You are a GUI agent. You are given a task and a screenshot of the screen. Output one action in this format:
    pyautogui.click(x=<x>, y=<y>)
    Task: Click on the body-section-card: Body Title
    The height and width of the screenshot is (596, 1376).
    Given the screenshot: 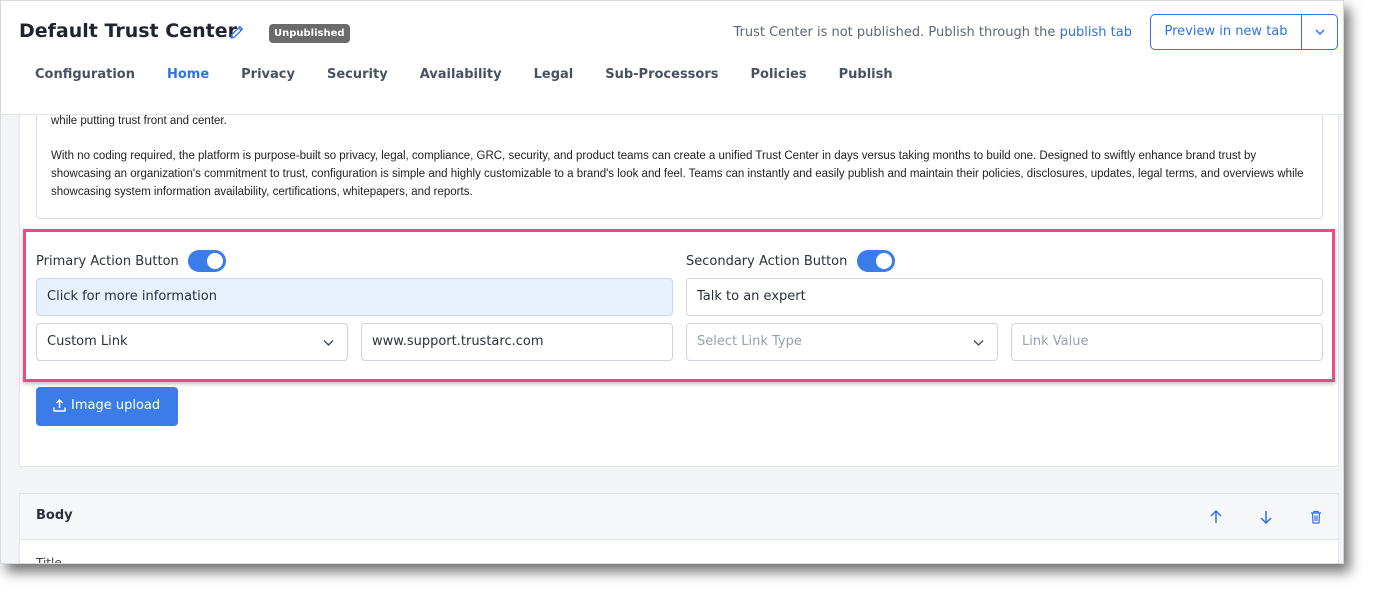 What is the action you would take?
    pyautogui.click(x=679, y=528)
    